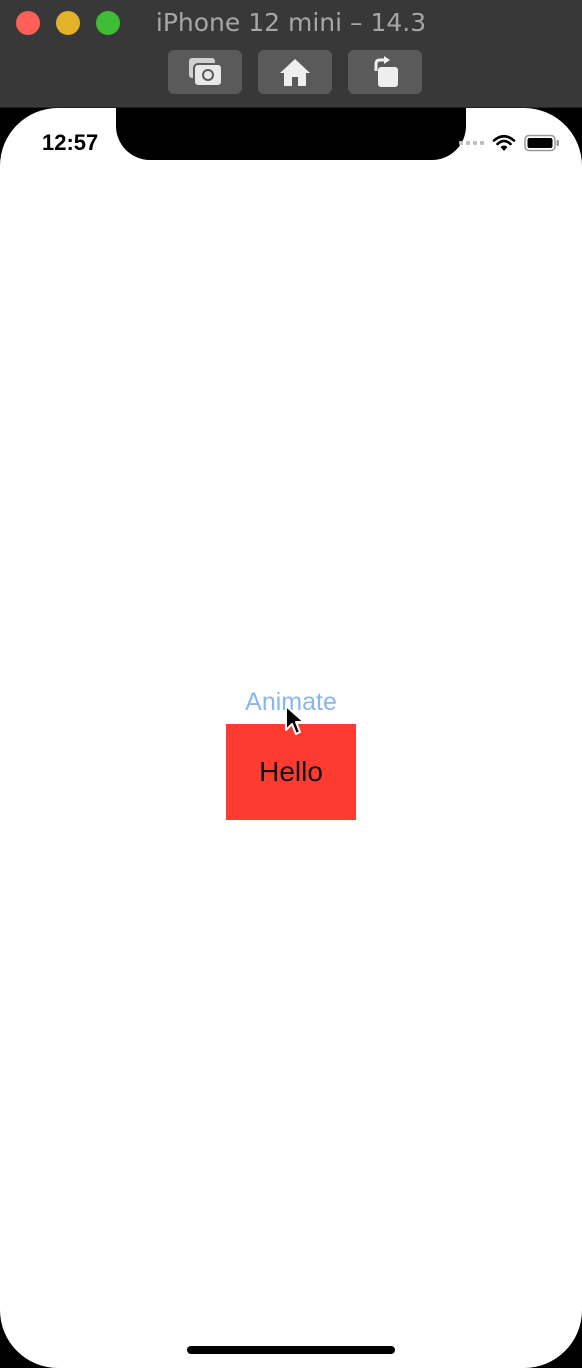 This screenshot has width=582, height=1368. What do you see at coordinates (541, 143) in the screenshot?
I see `battery-icon` at bounding box center [541, 143].